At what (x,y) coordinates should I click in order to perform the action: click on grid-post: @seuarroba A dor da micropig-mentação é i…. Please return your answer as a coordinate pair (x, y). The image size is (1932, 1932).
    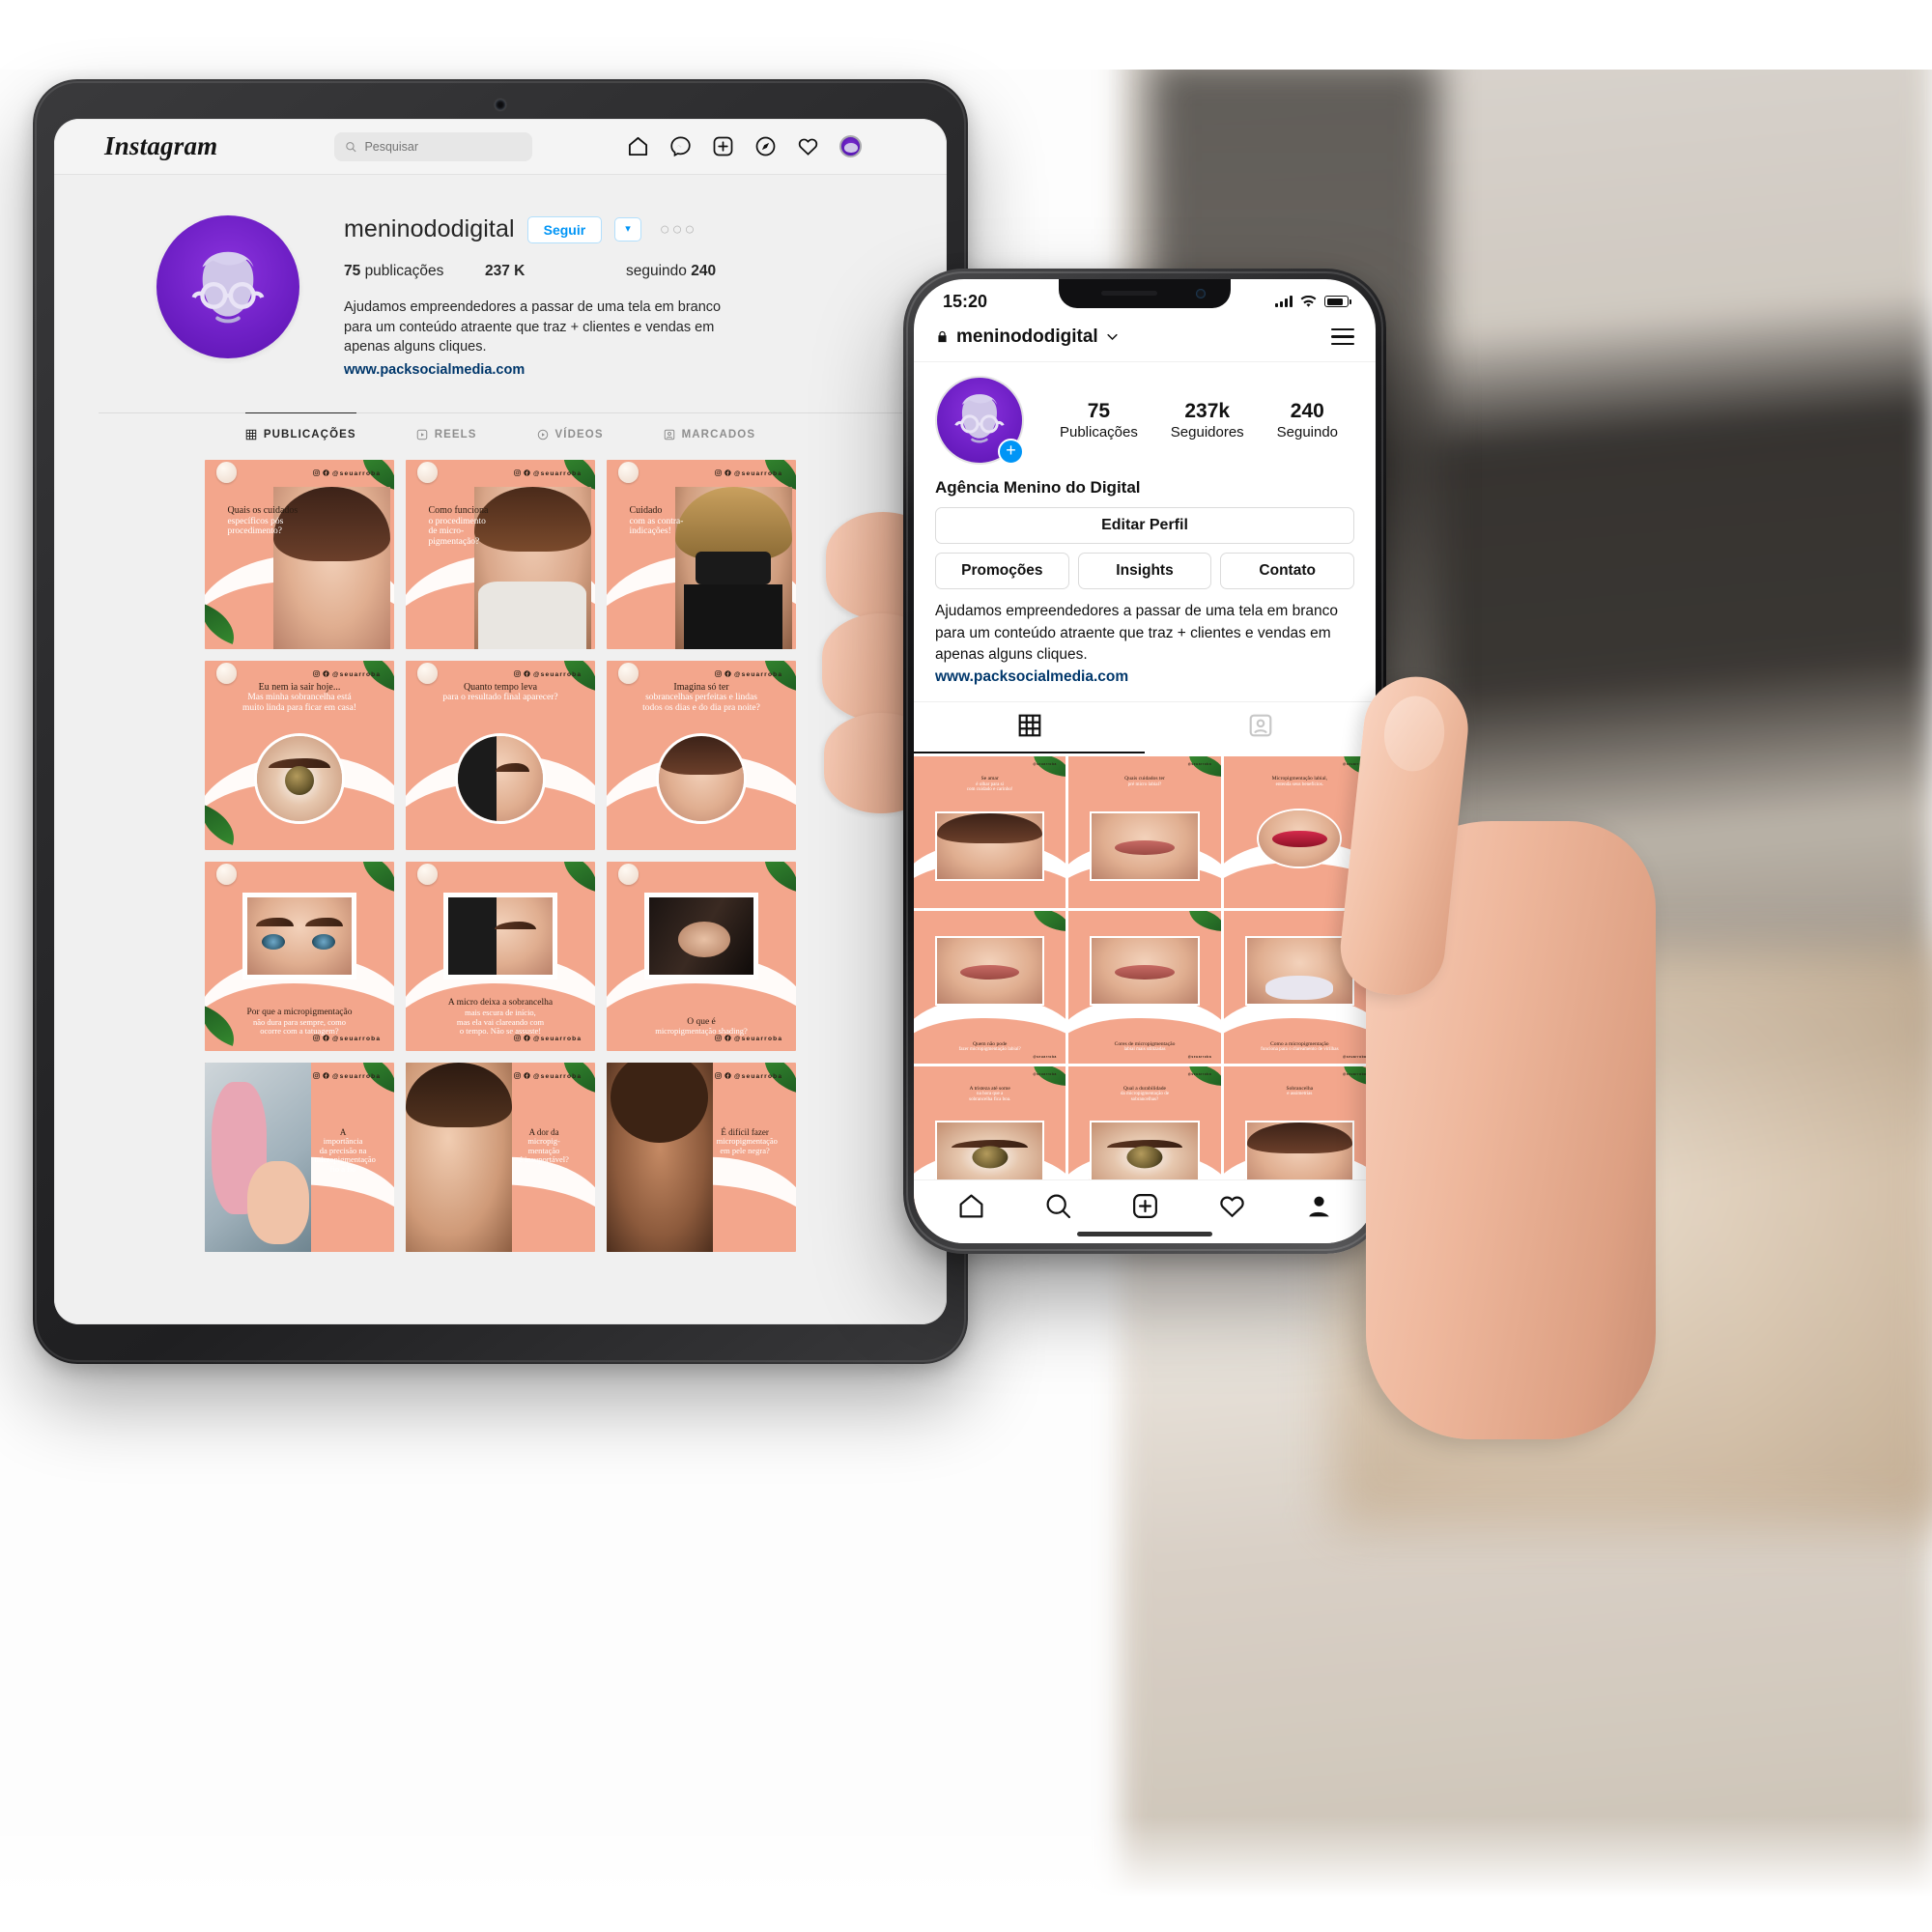
    Looking at the image, I should click on (500, 1158).